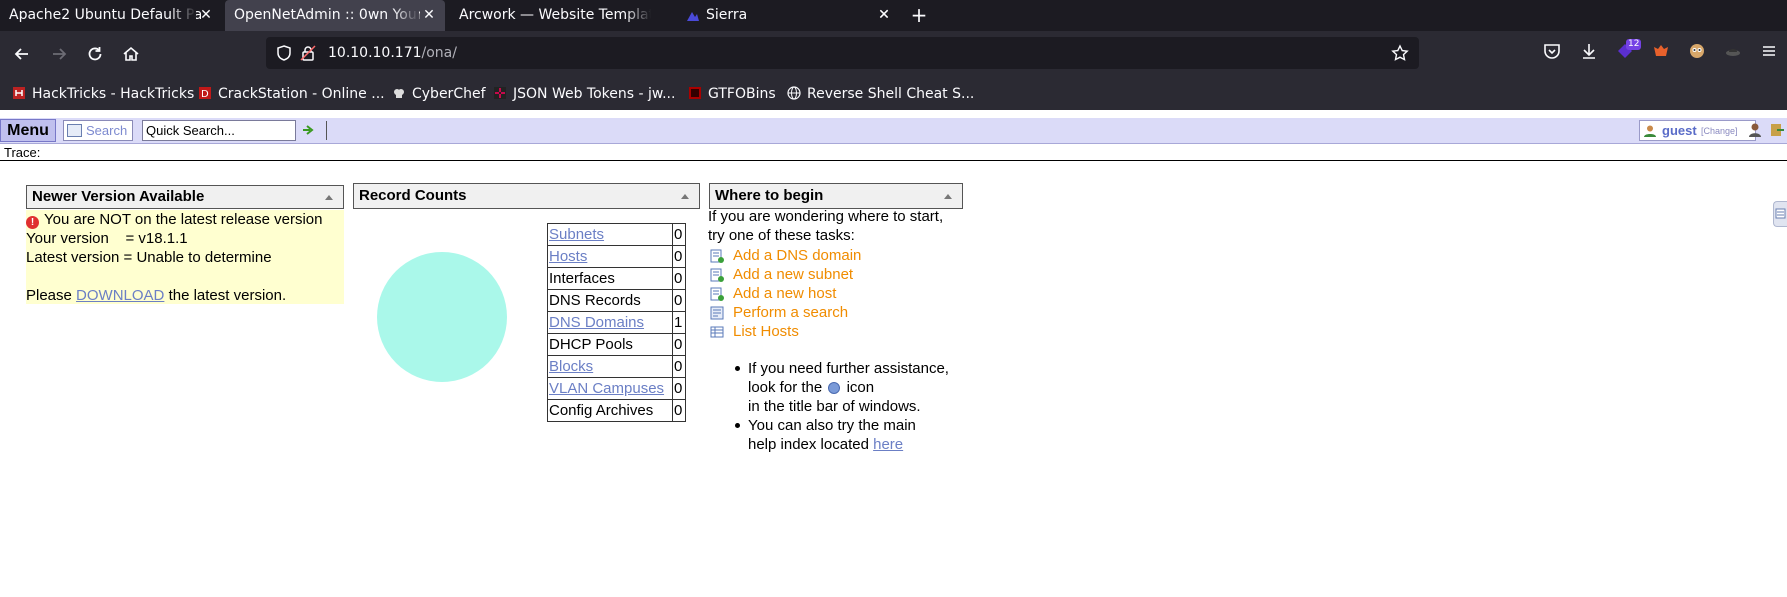  Describe the element at coordinates (1697, 130) in the screenshot. I see `user-box: guest [Change]` at that location.